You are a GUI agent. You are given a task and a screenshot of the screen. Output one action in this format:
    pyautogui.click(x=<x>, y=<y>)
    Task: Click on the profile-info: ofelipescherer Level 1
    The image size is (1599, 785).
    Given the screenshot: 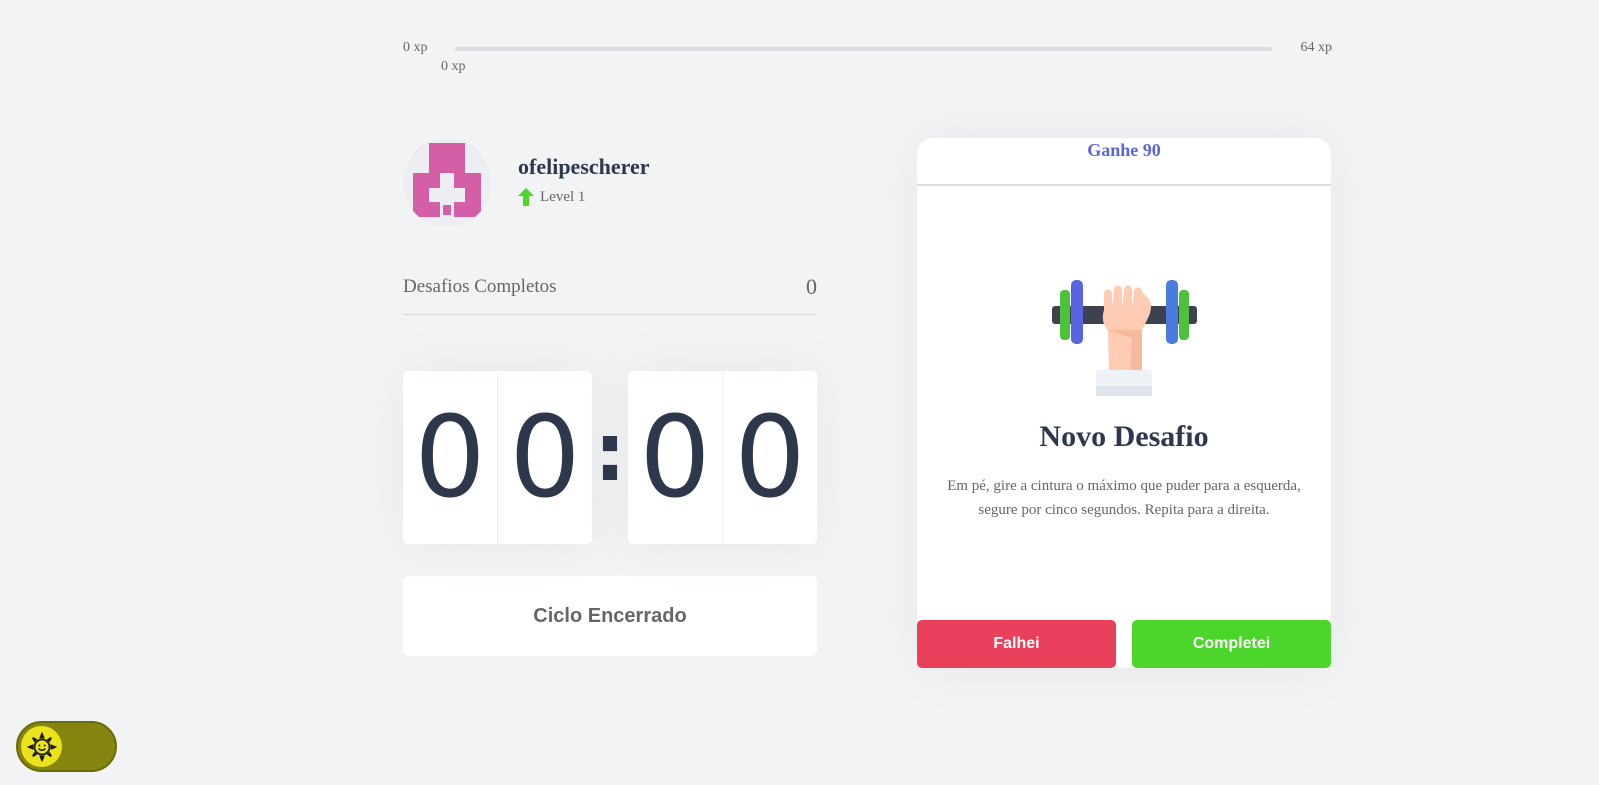 What is the action you would take?
    pyautogui.click(x=584, y=180)
    